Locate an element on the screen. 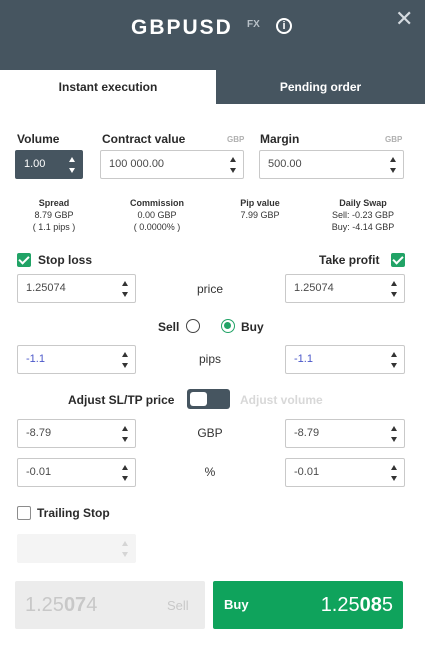 The height and width of the screenshot is (646, 425). take-profit-gbp-value: -8.79 is located at coordinates (307, 433).